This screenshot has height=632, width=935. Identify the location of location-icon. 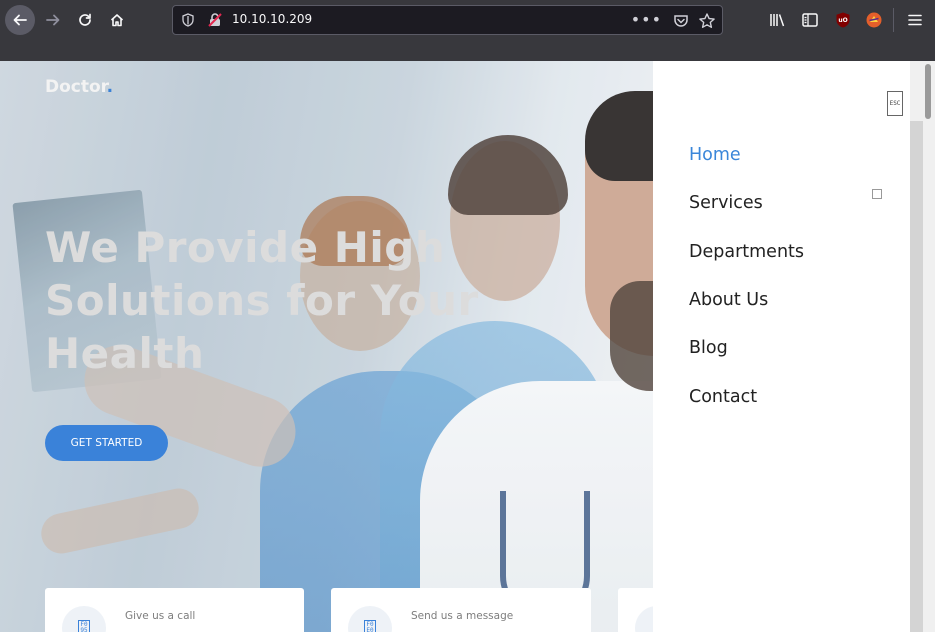
(644, 619).